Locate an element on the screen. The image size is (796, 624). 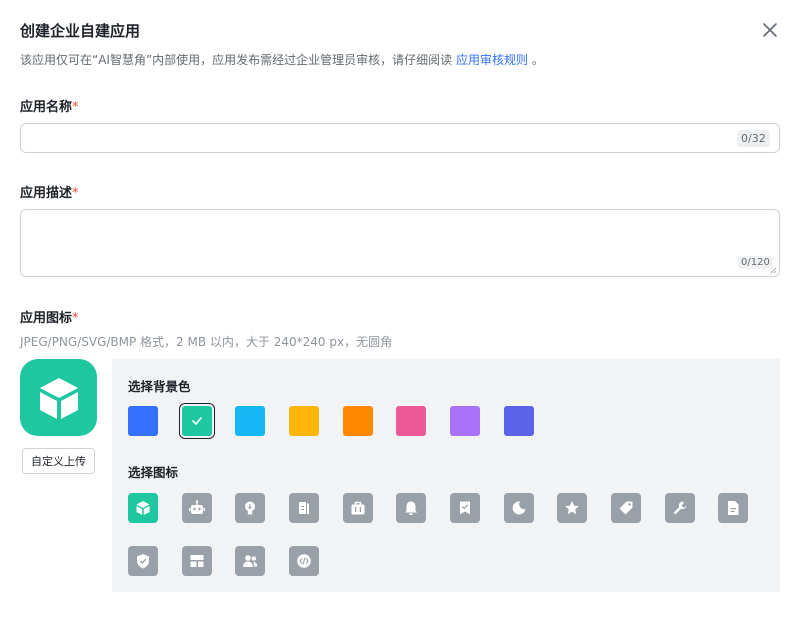
layout-icon is located at coordinates (197, 561).